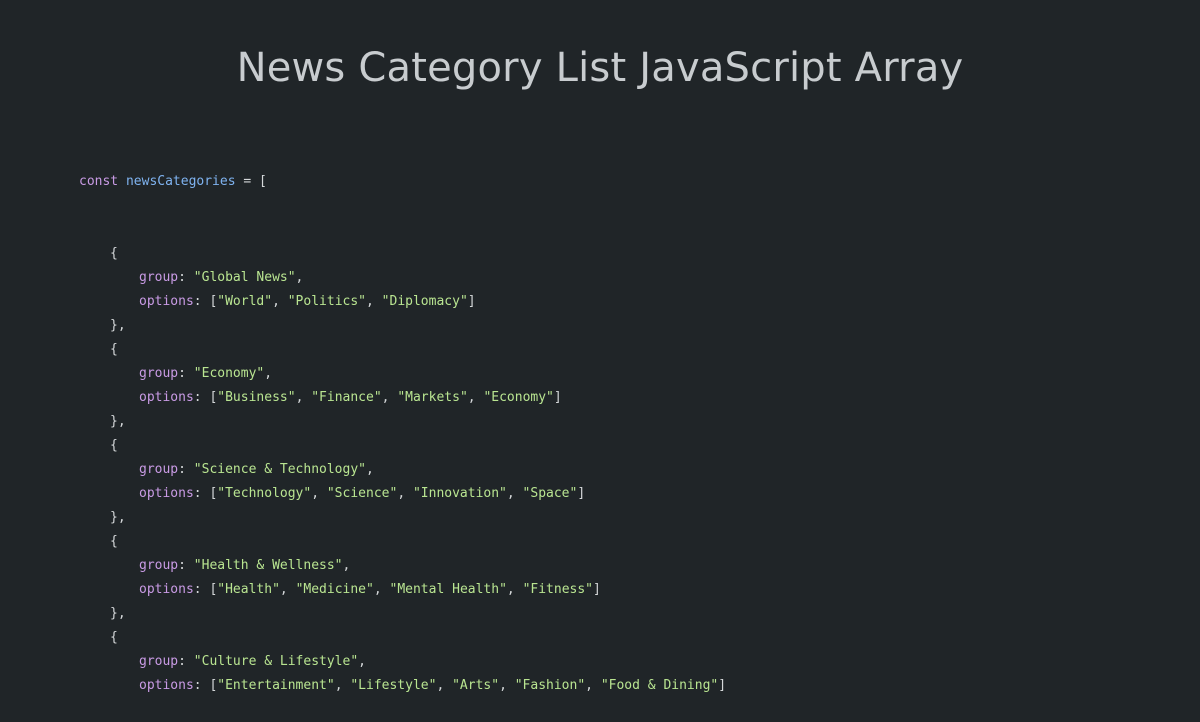 This screenshot has height=722, width=1200. I want to click on option-value: "Science", so click(362, 493).